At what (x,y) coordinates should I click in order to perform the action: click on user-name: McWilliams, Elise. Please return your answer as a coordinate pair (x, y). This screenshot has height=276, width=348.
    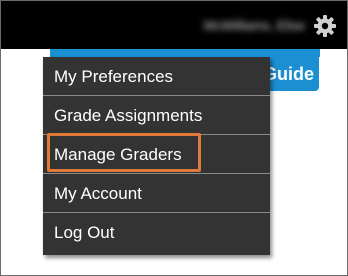
    Looking at the image, I should click on (249, 26).